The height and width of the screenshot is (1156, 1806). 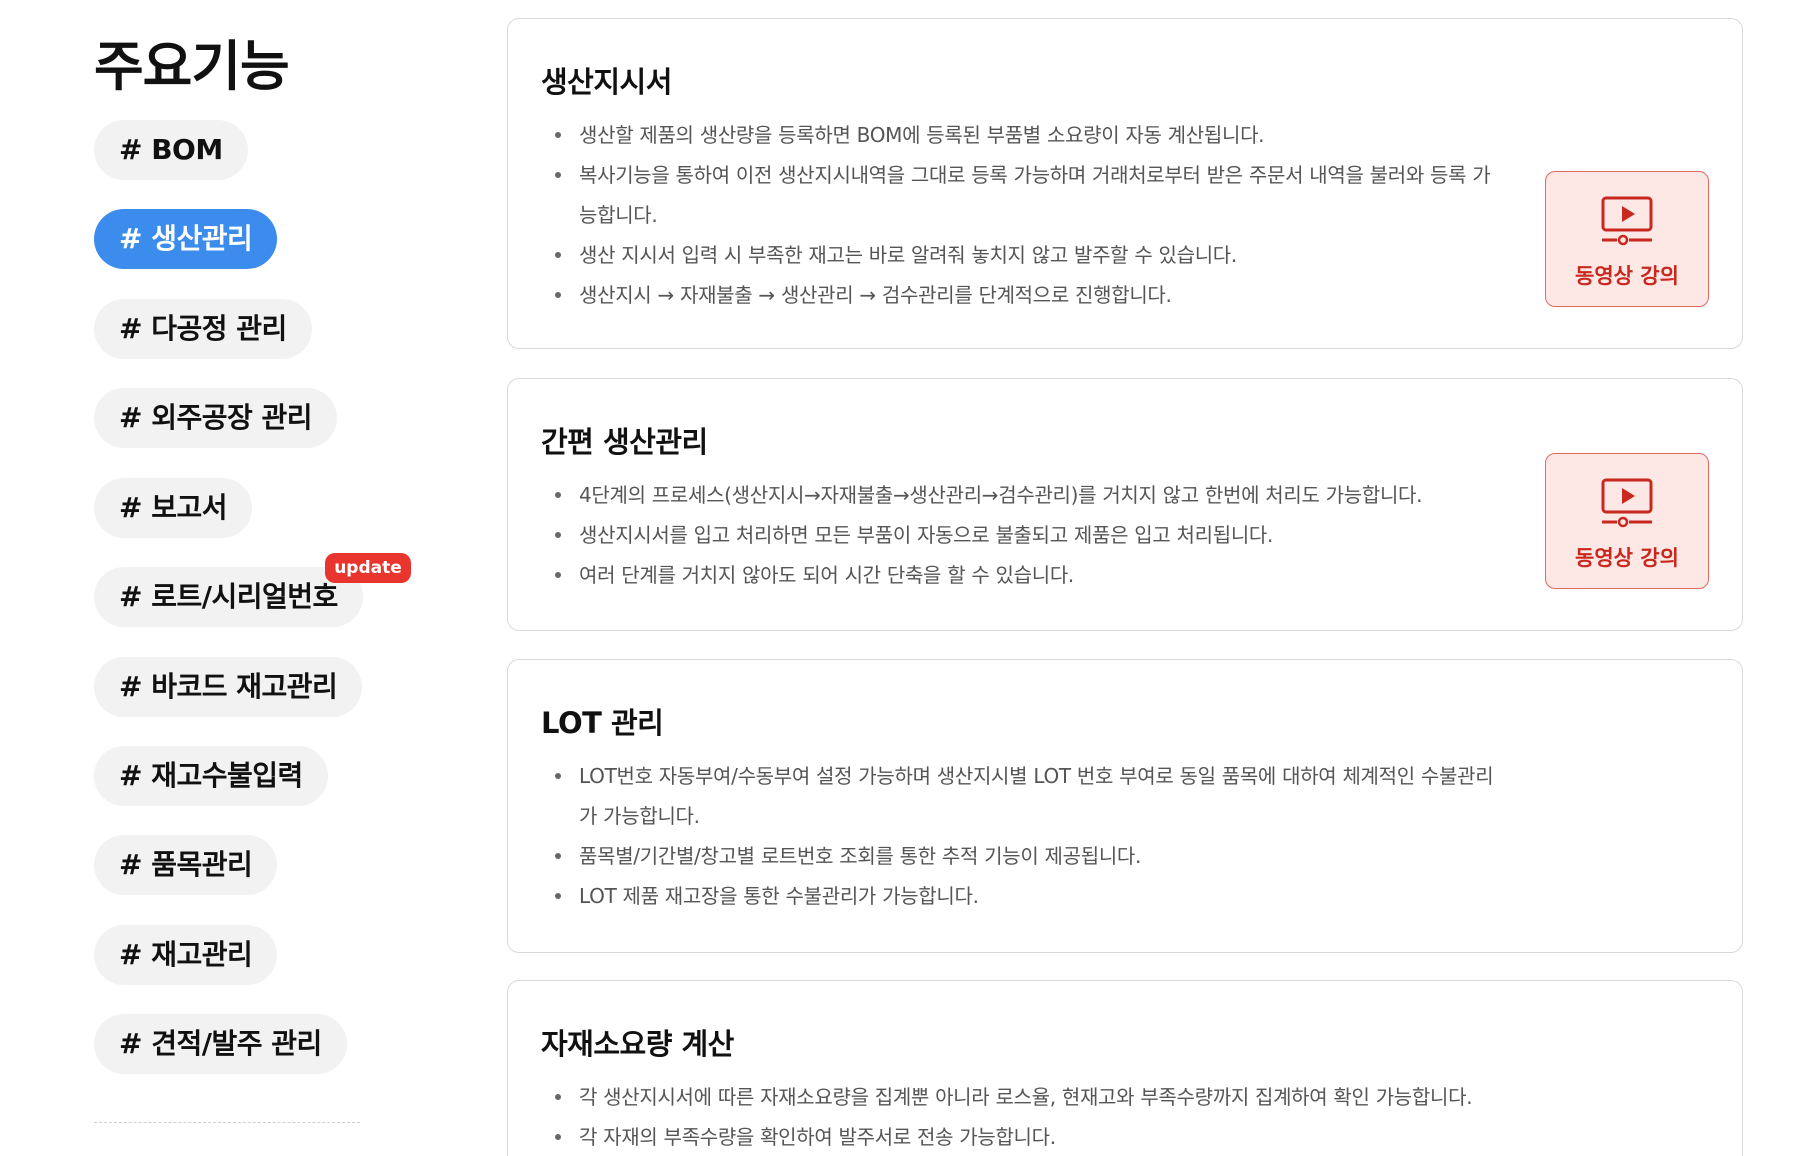 I want to click on tag-inventory-management: # 재고관리, so click(x=186, y=955).